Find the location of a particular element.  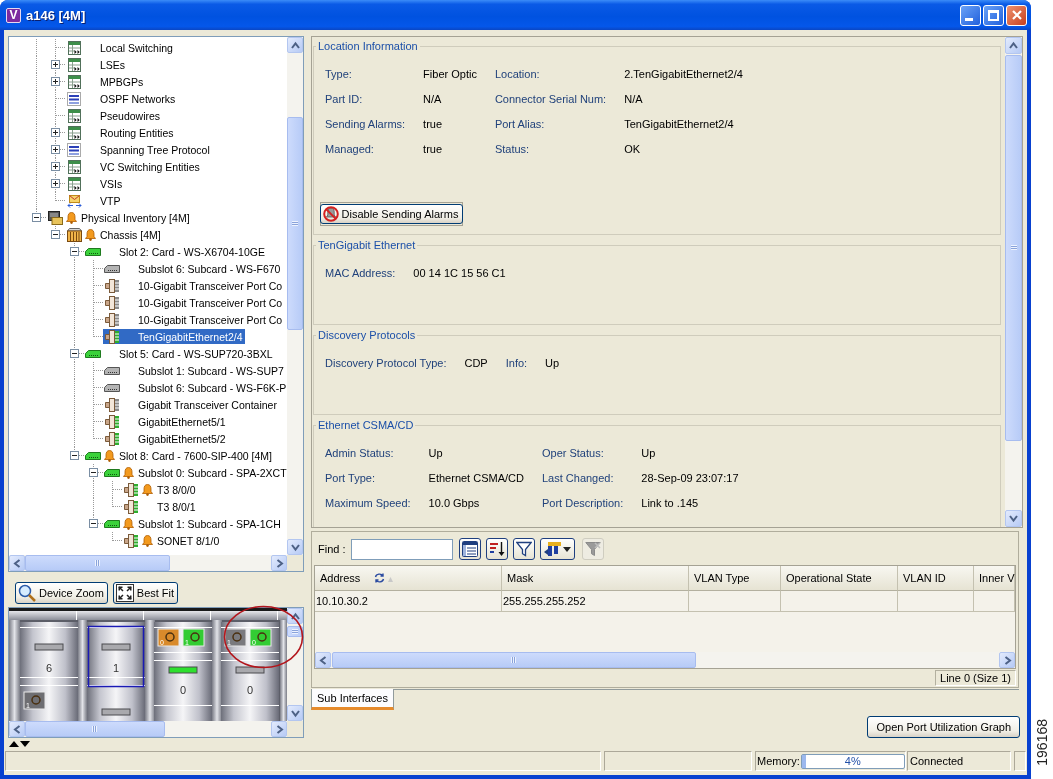

minimize-button is located at coordinates (970, 15).